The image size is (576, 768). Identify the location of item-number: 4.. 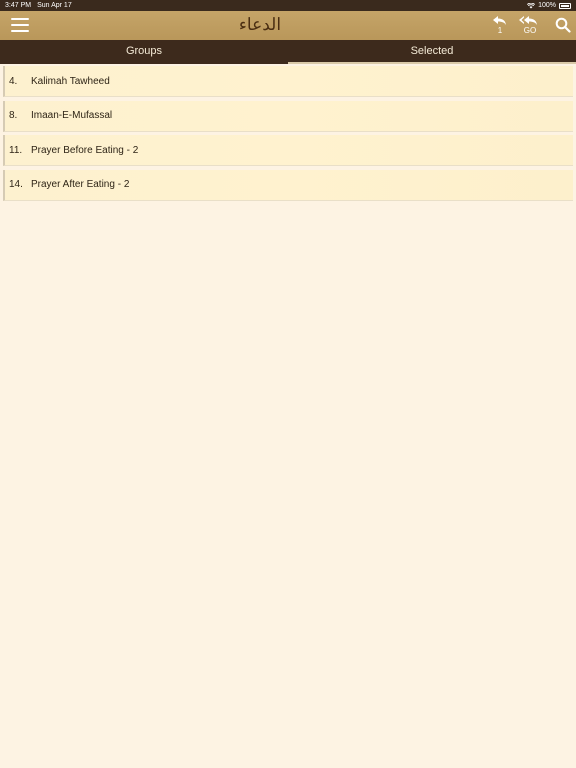
(13, 81).